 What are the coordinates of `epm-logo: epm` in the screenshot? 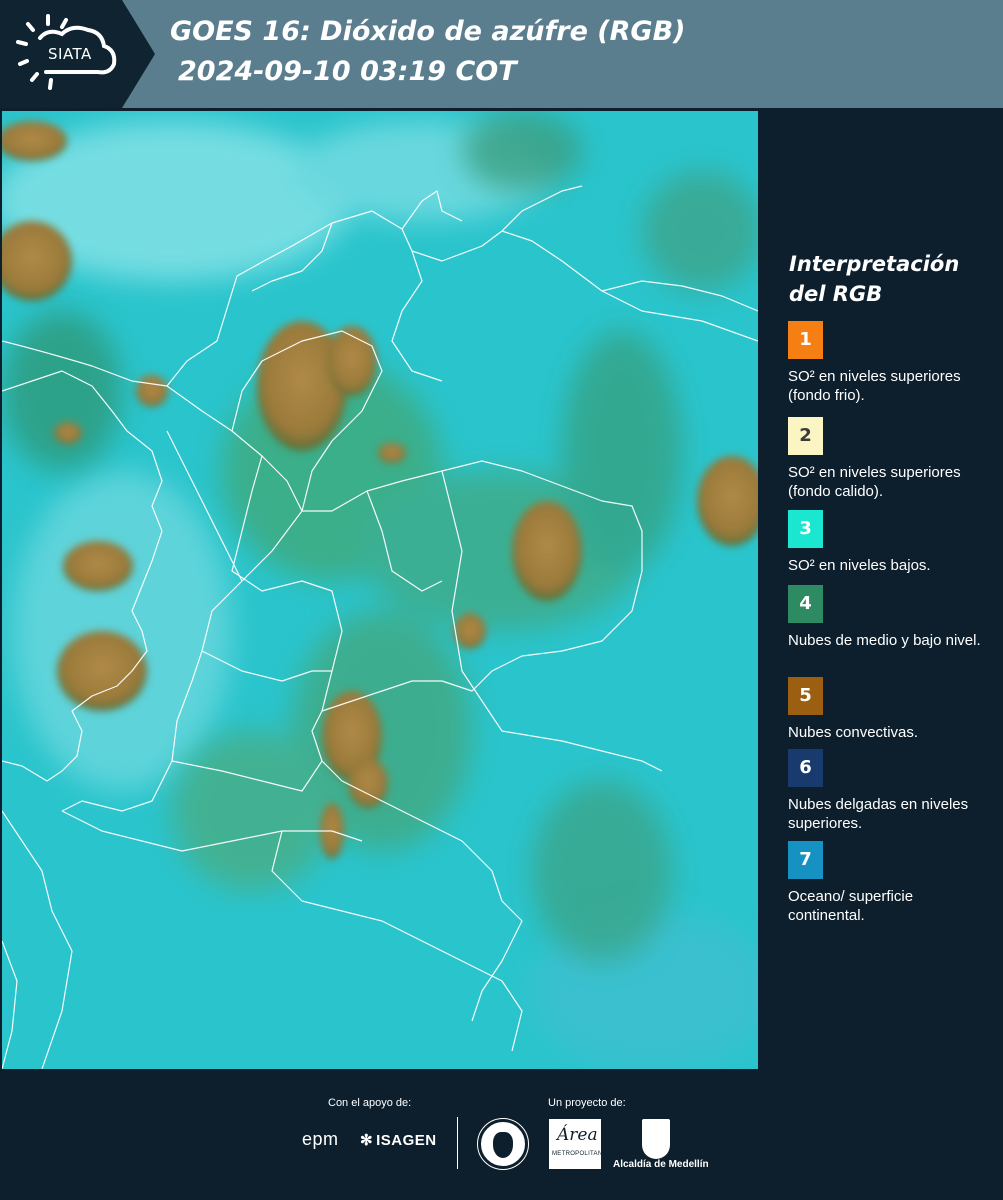 It's located at (320, 1139).